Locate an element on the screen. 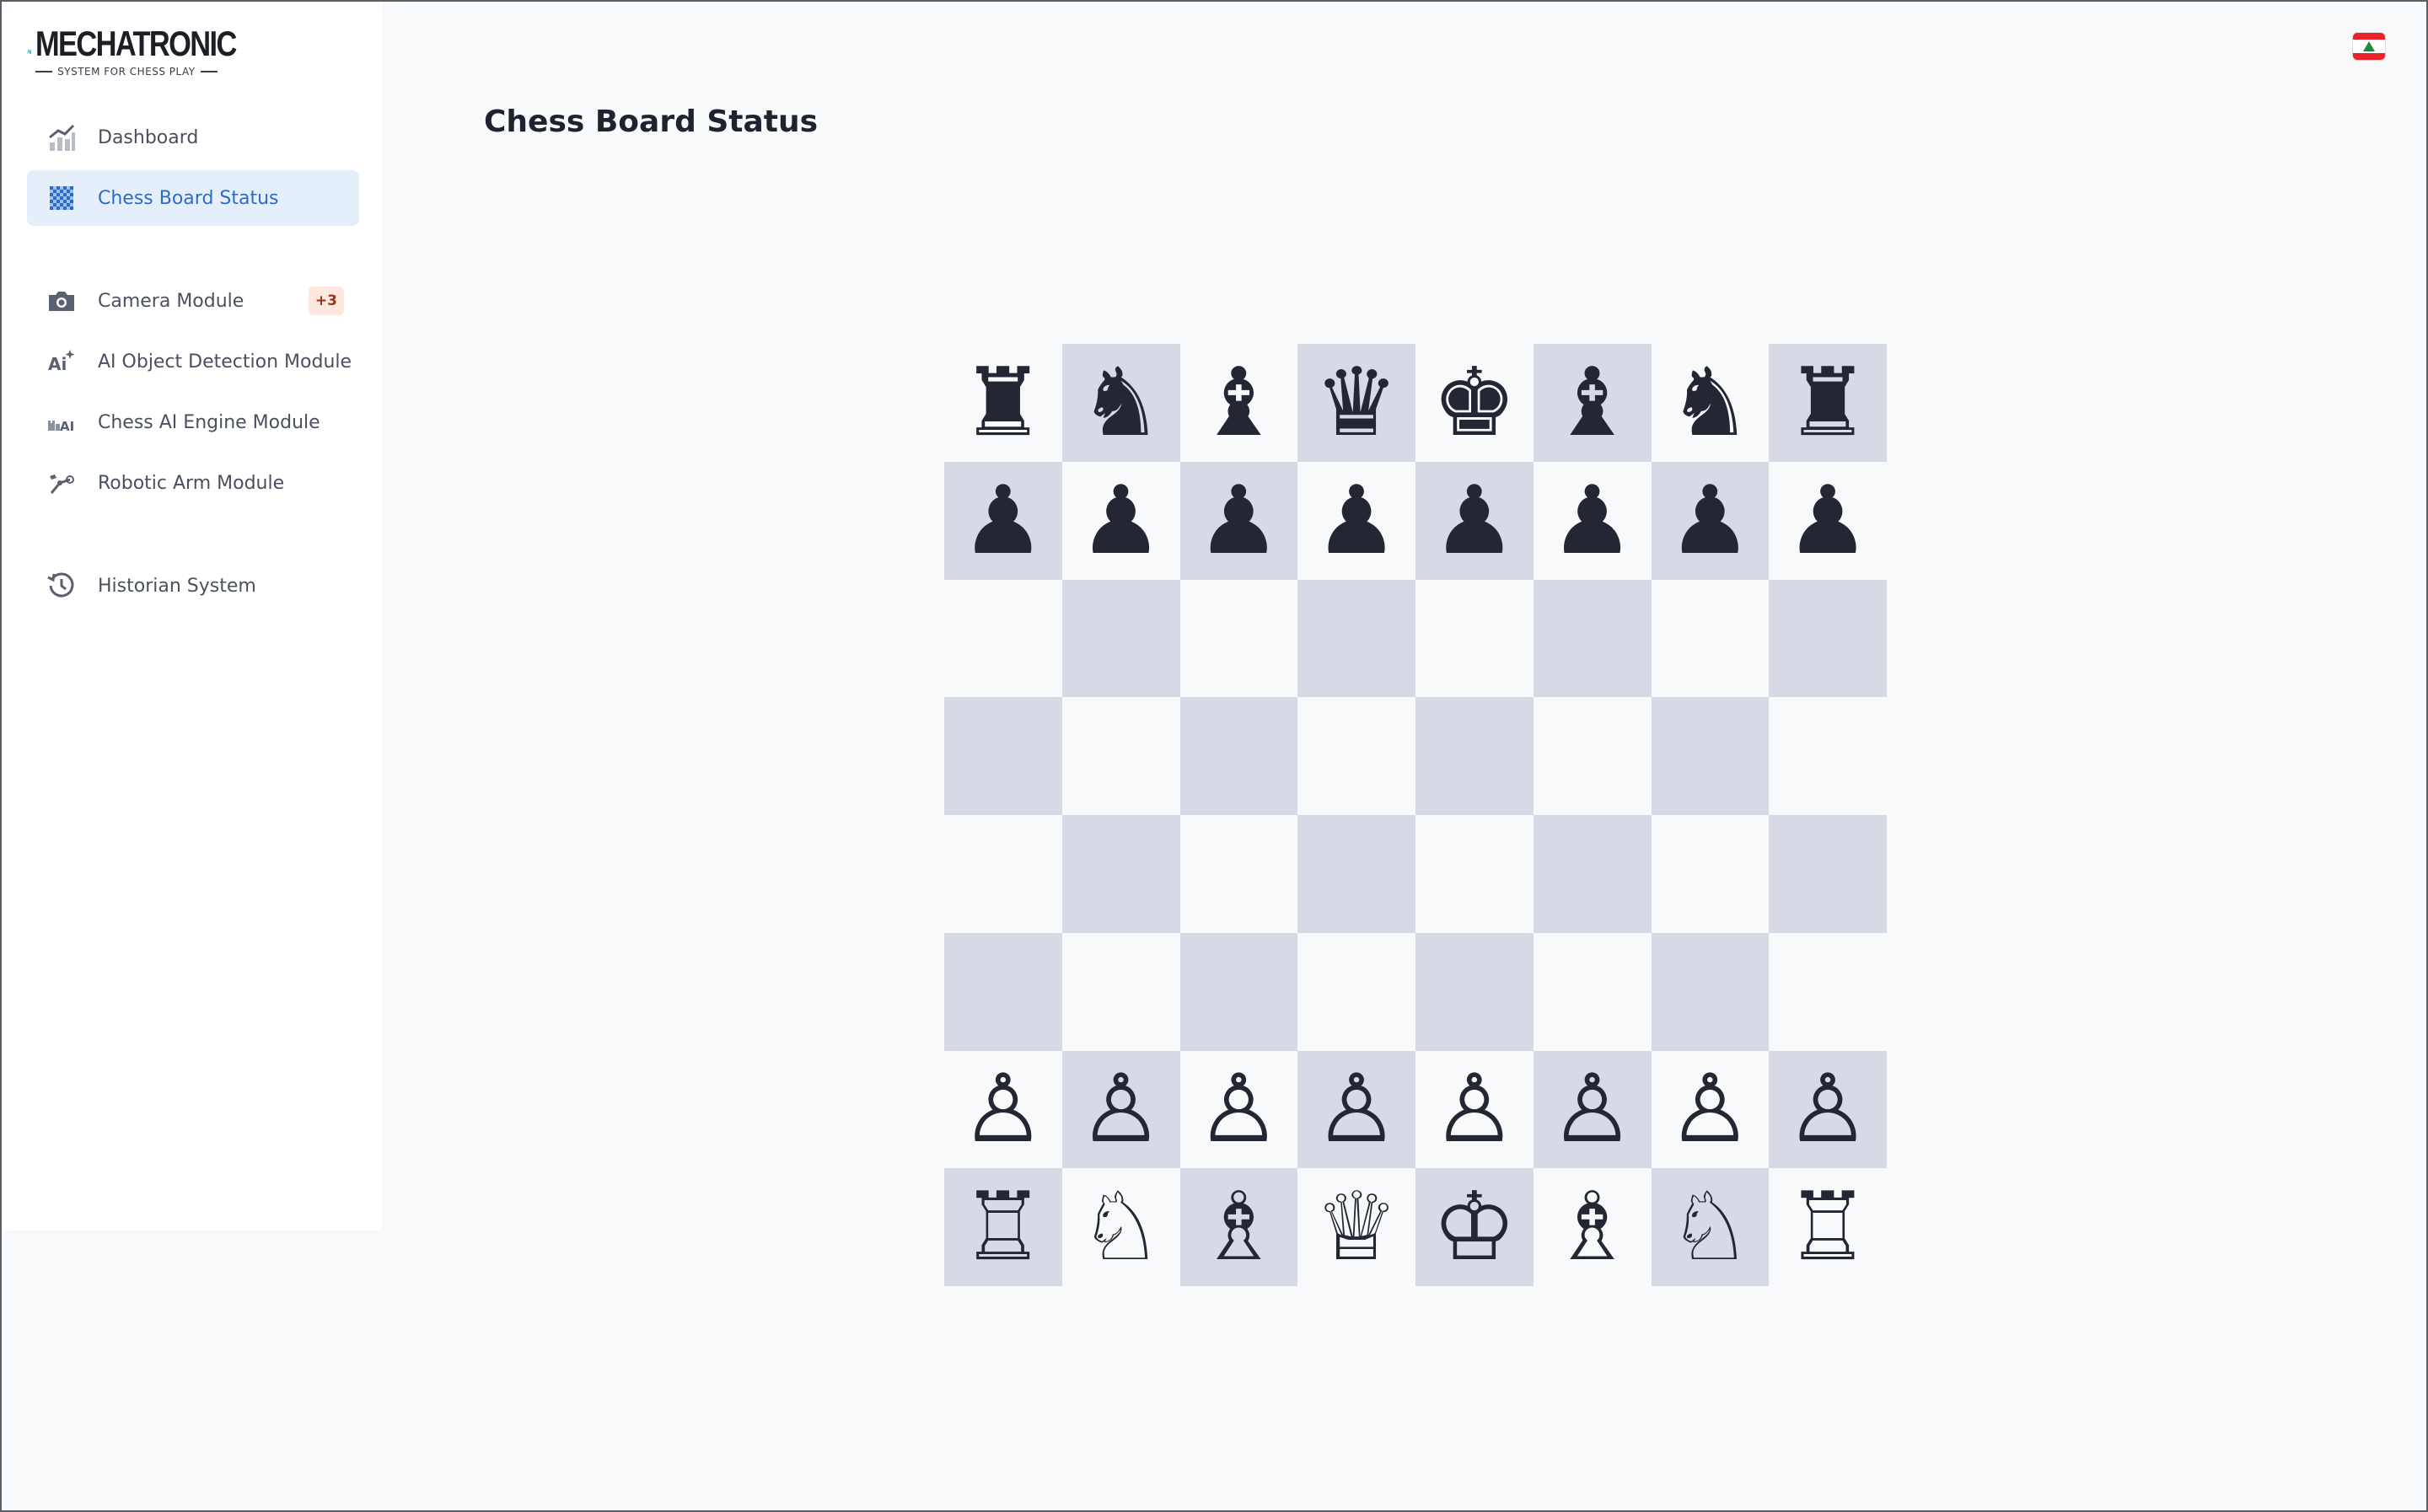  sidebar-item-dashboard: Dashboard is located at coordinates (193, 137).